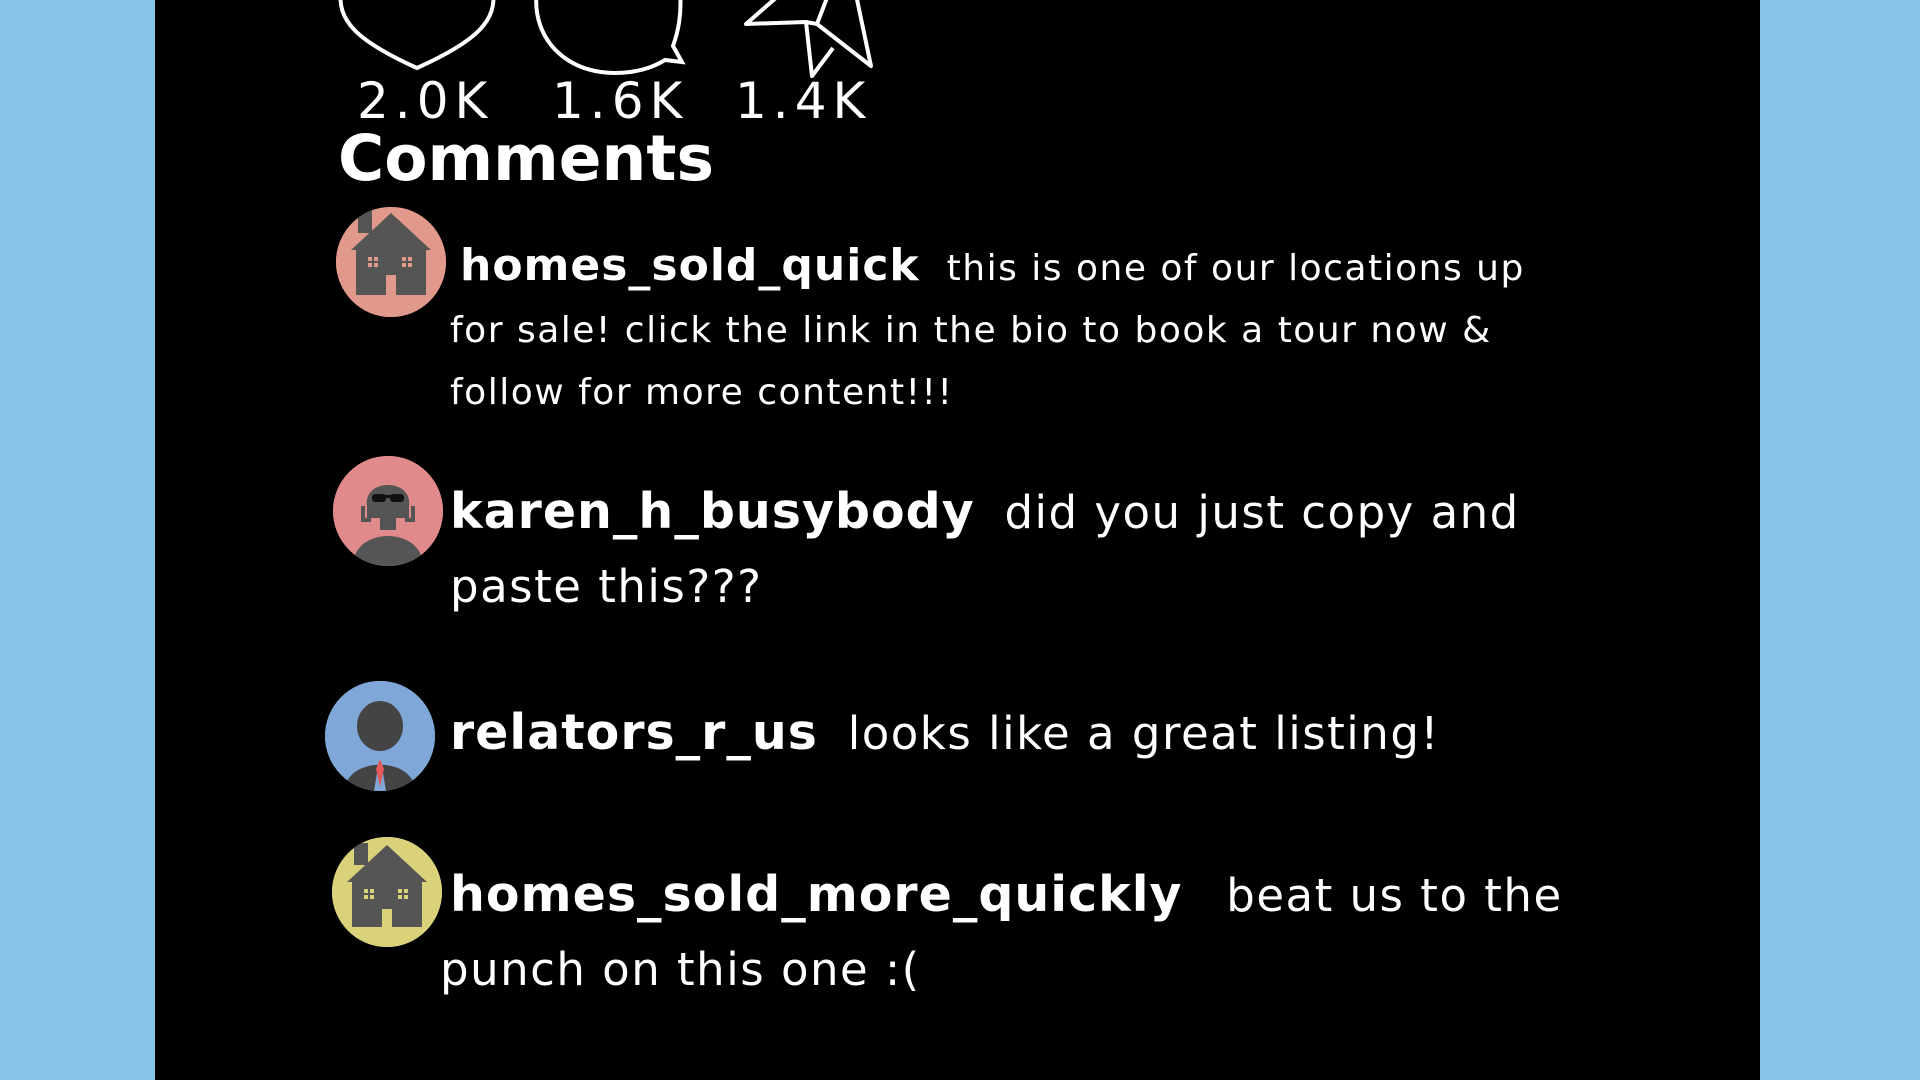  I want to click on like-action: 2.0K, so click(420, 65).